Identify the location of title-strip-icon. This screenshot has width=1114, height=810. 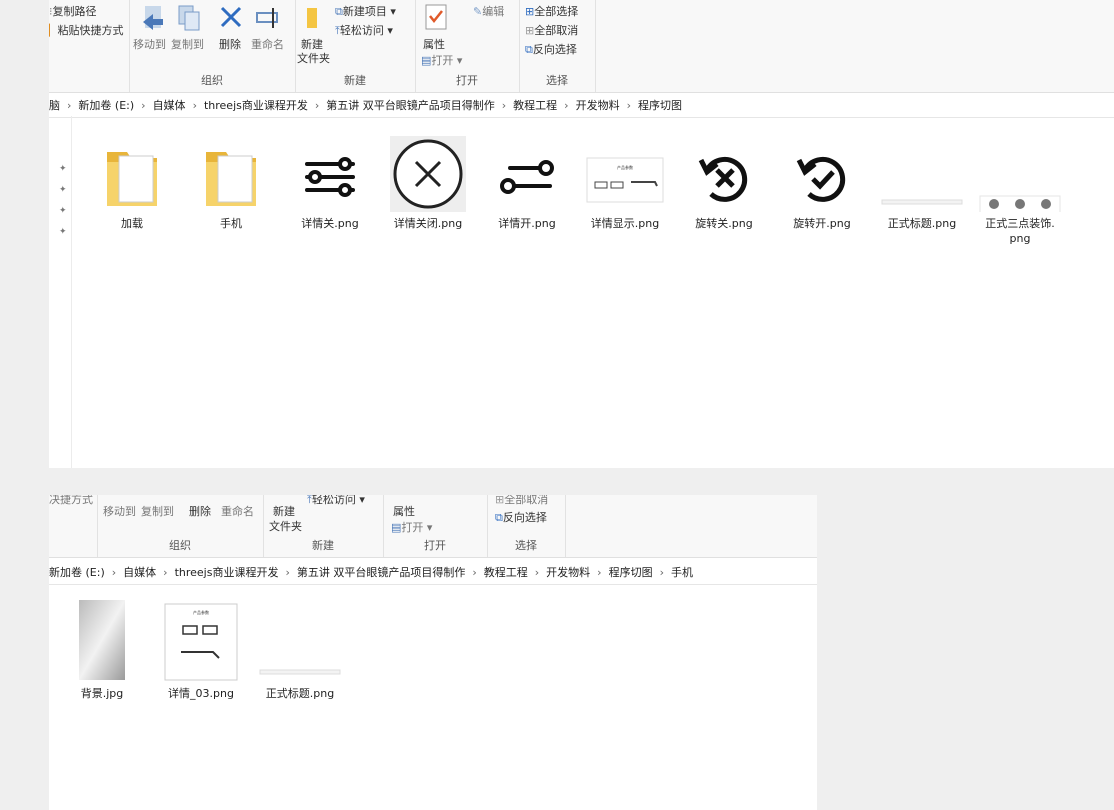
(922, 175).